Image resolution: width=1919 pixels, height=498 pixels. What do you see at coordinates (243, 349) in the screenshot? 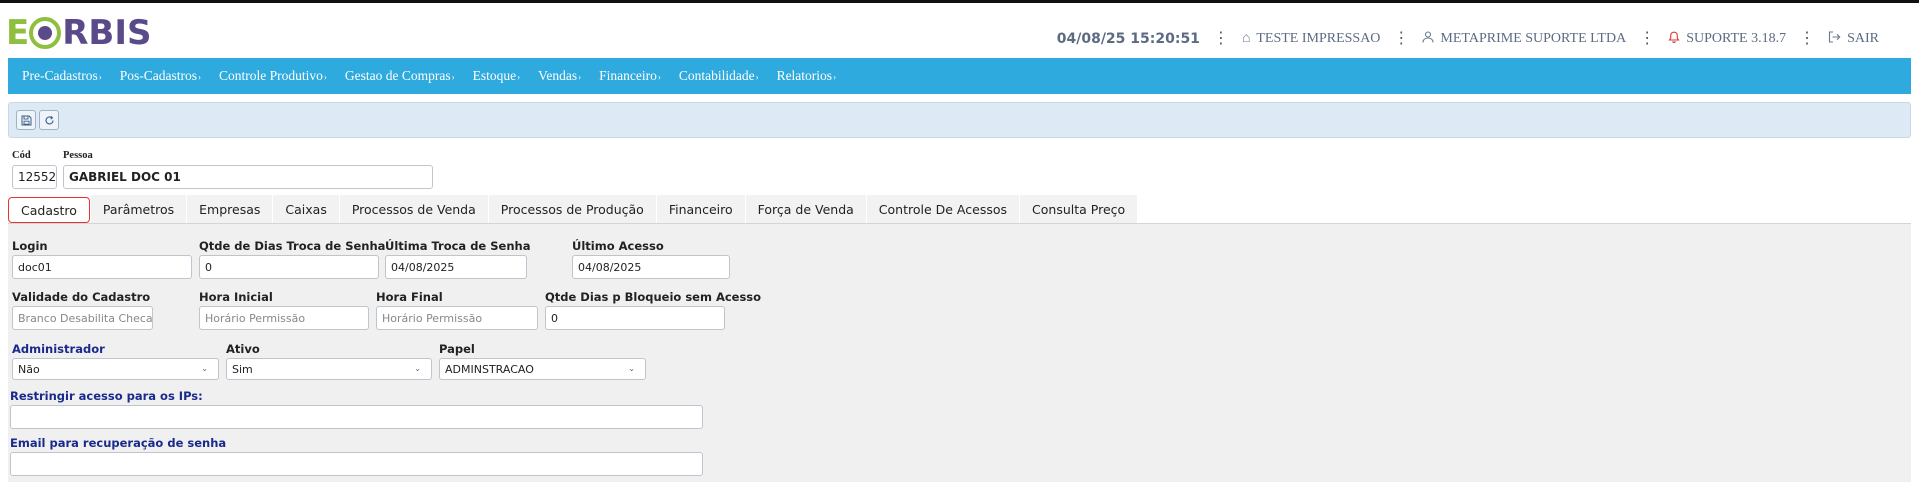
I see `ativo-label: Ativo` at bounding box center [243, 349].